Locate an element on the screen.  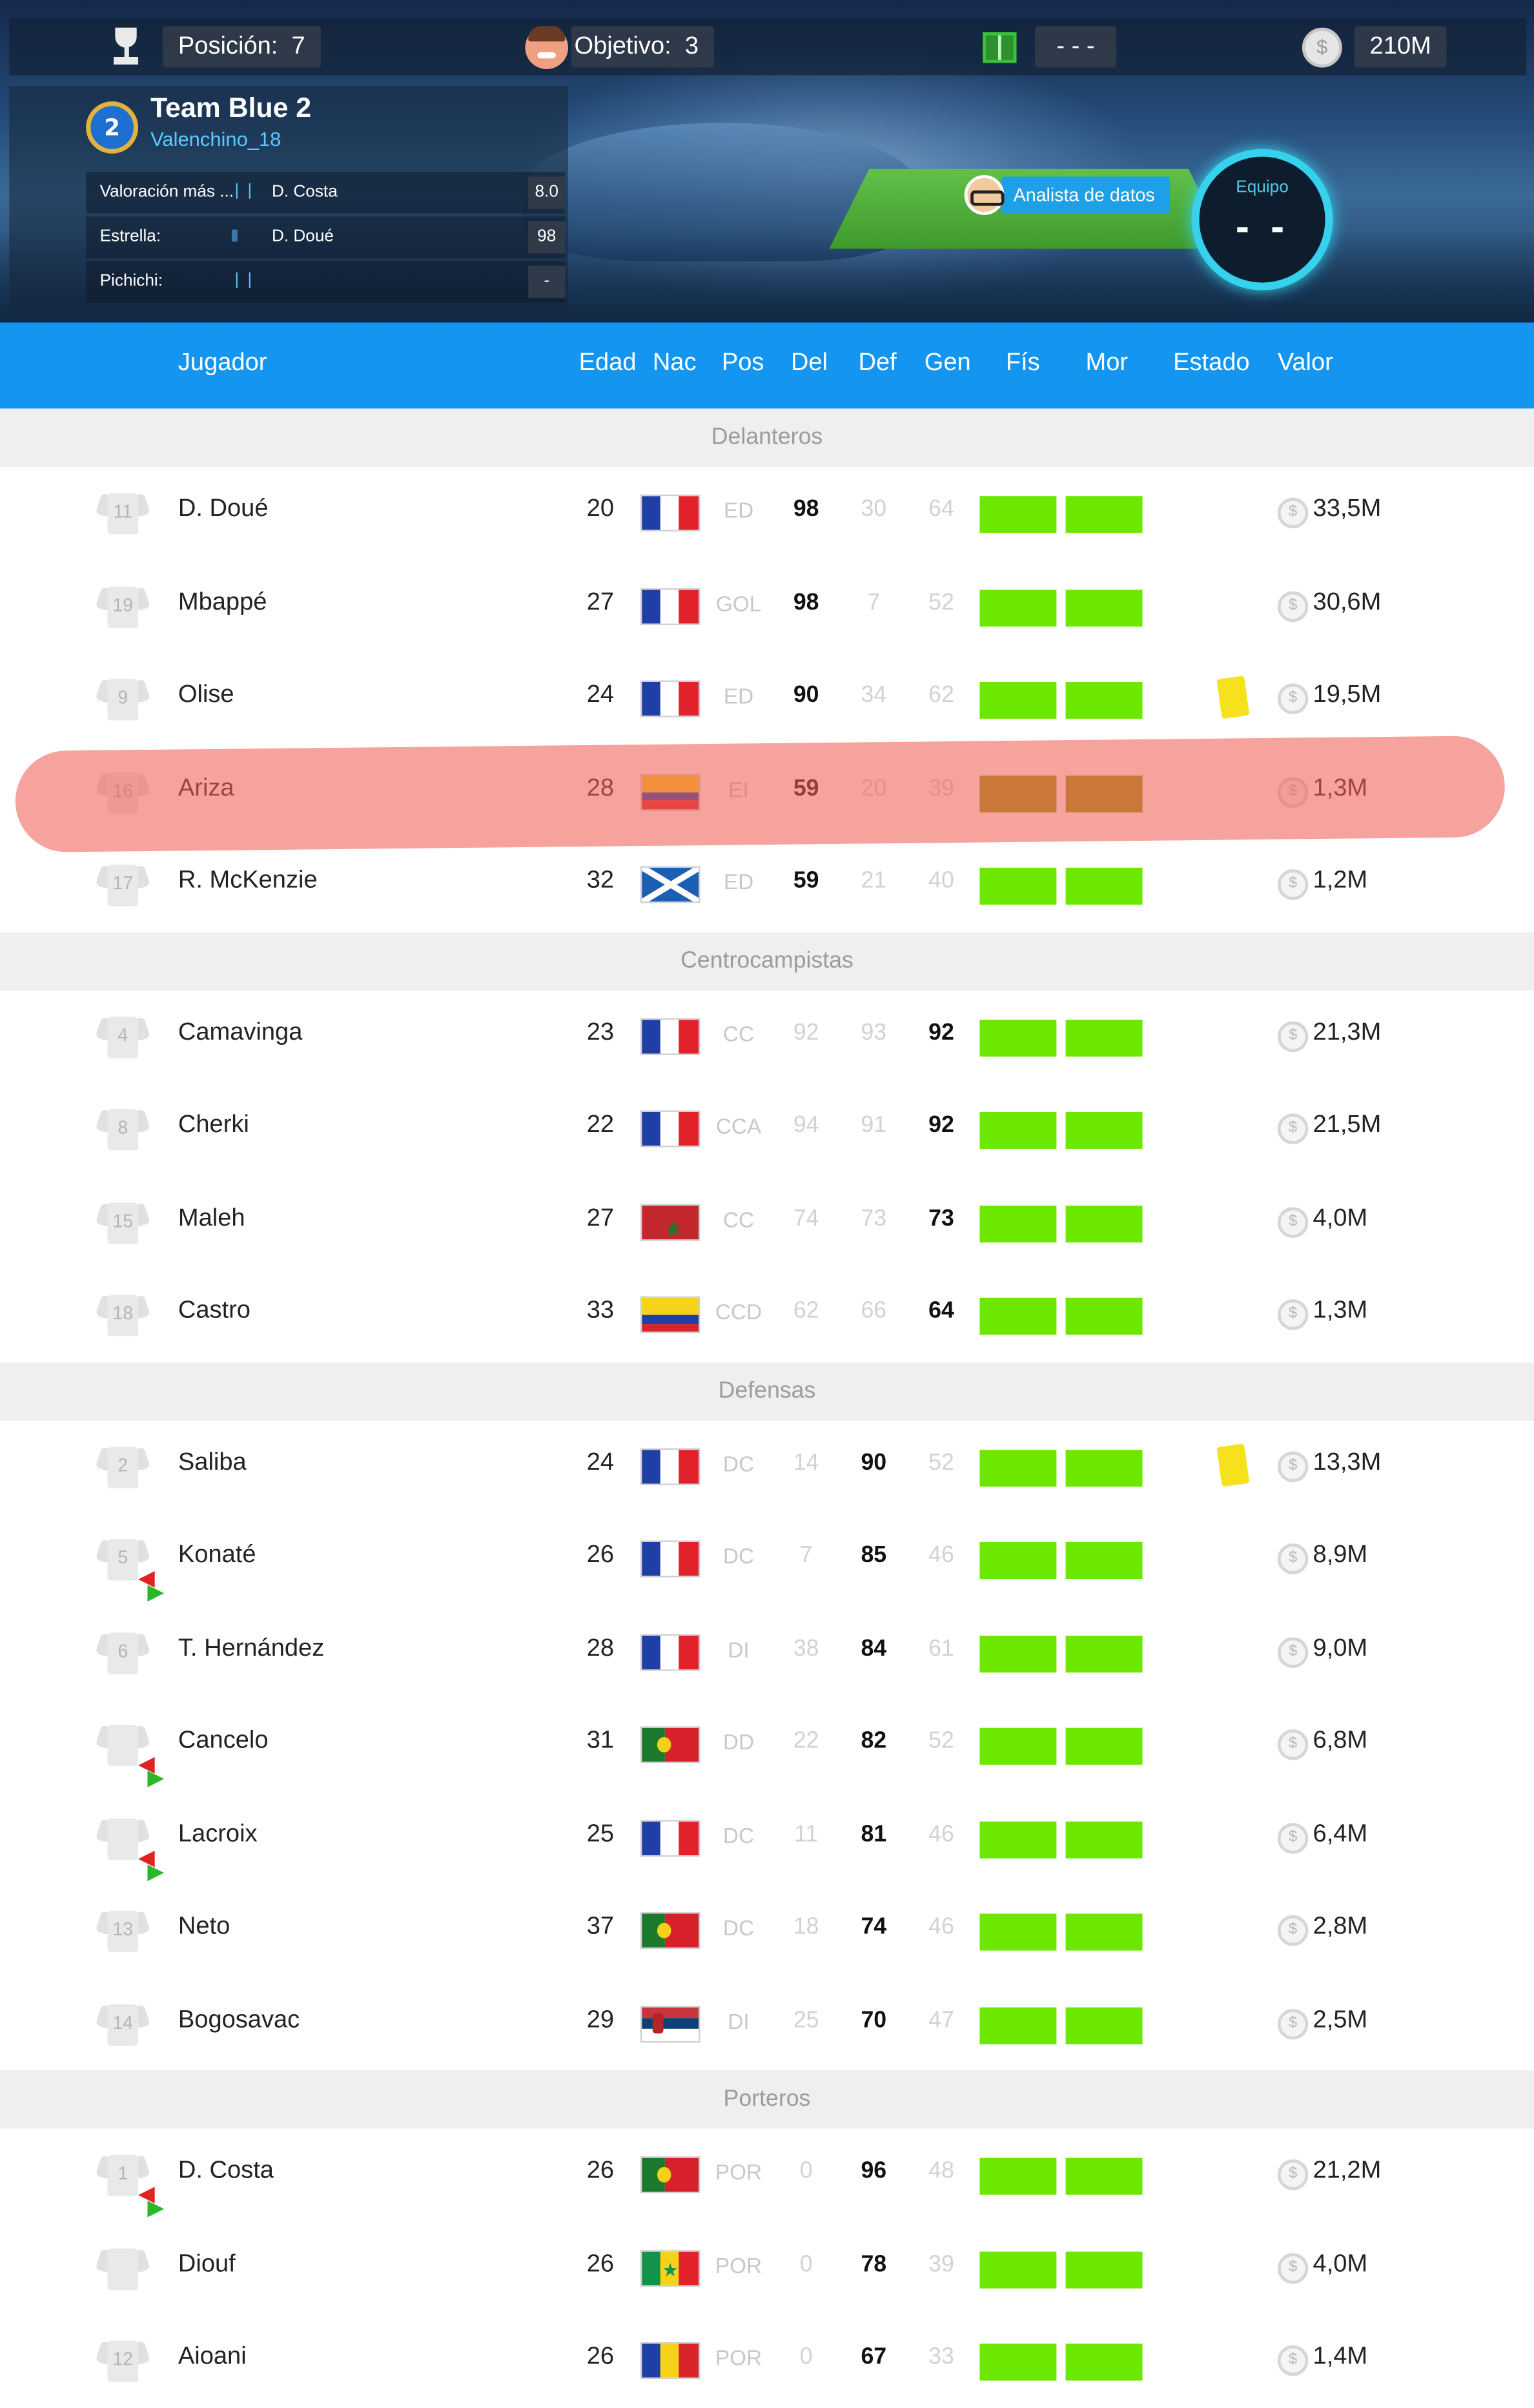
col-player: Jugador is located at coordinates (223, 364).